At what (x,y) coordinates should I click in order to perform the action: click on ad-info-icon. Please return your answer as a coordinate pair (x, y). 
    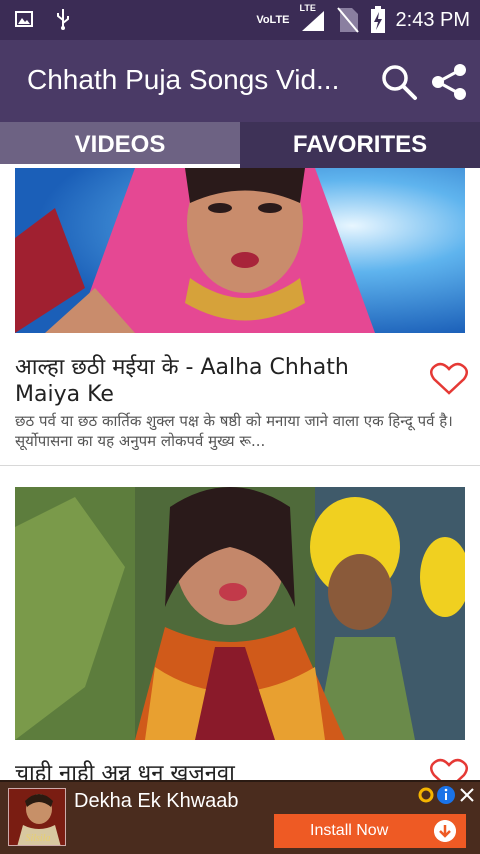
    Looking at the image, I should click on (446, 795).